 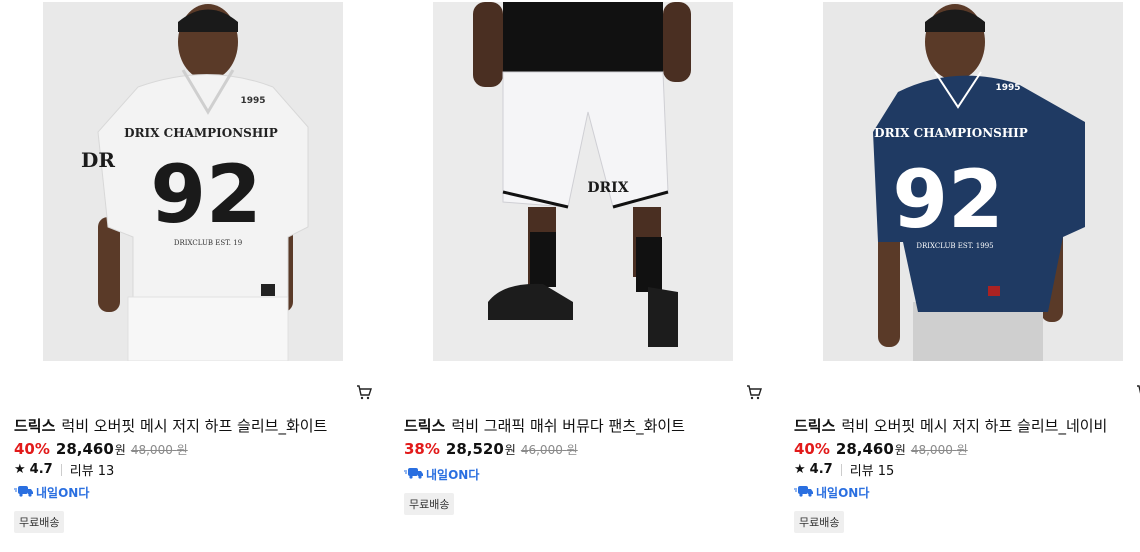 I want to click on jersey-sleeve-text: DR, so click(x=98, y=160).